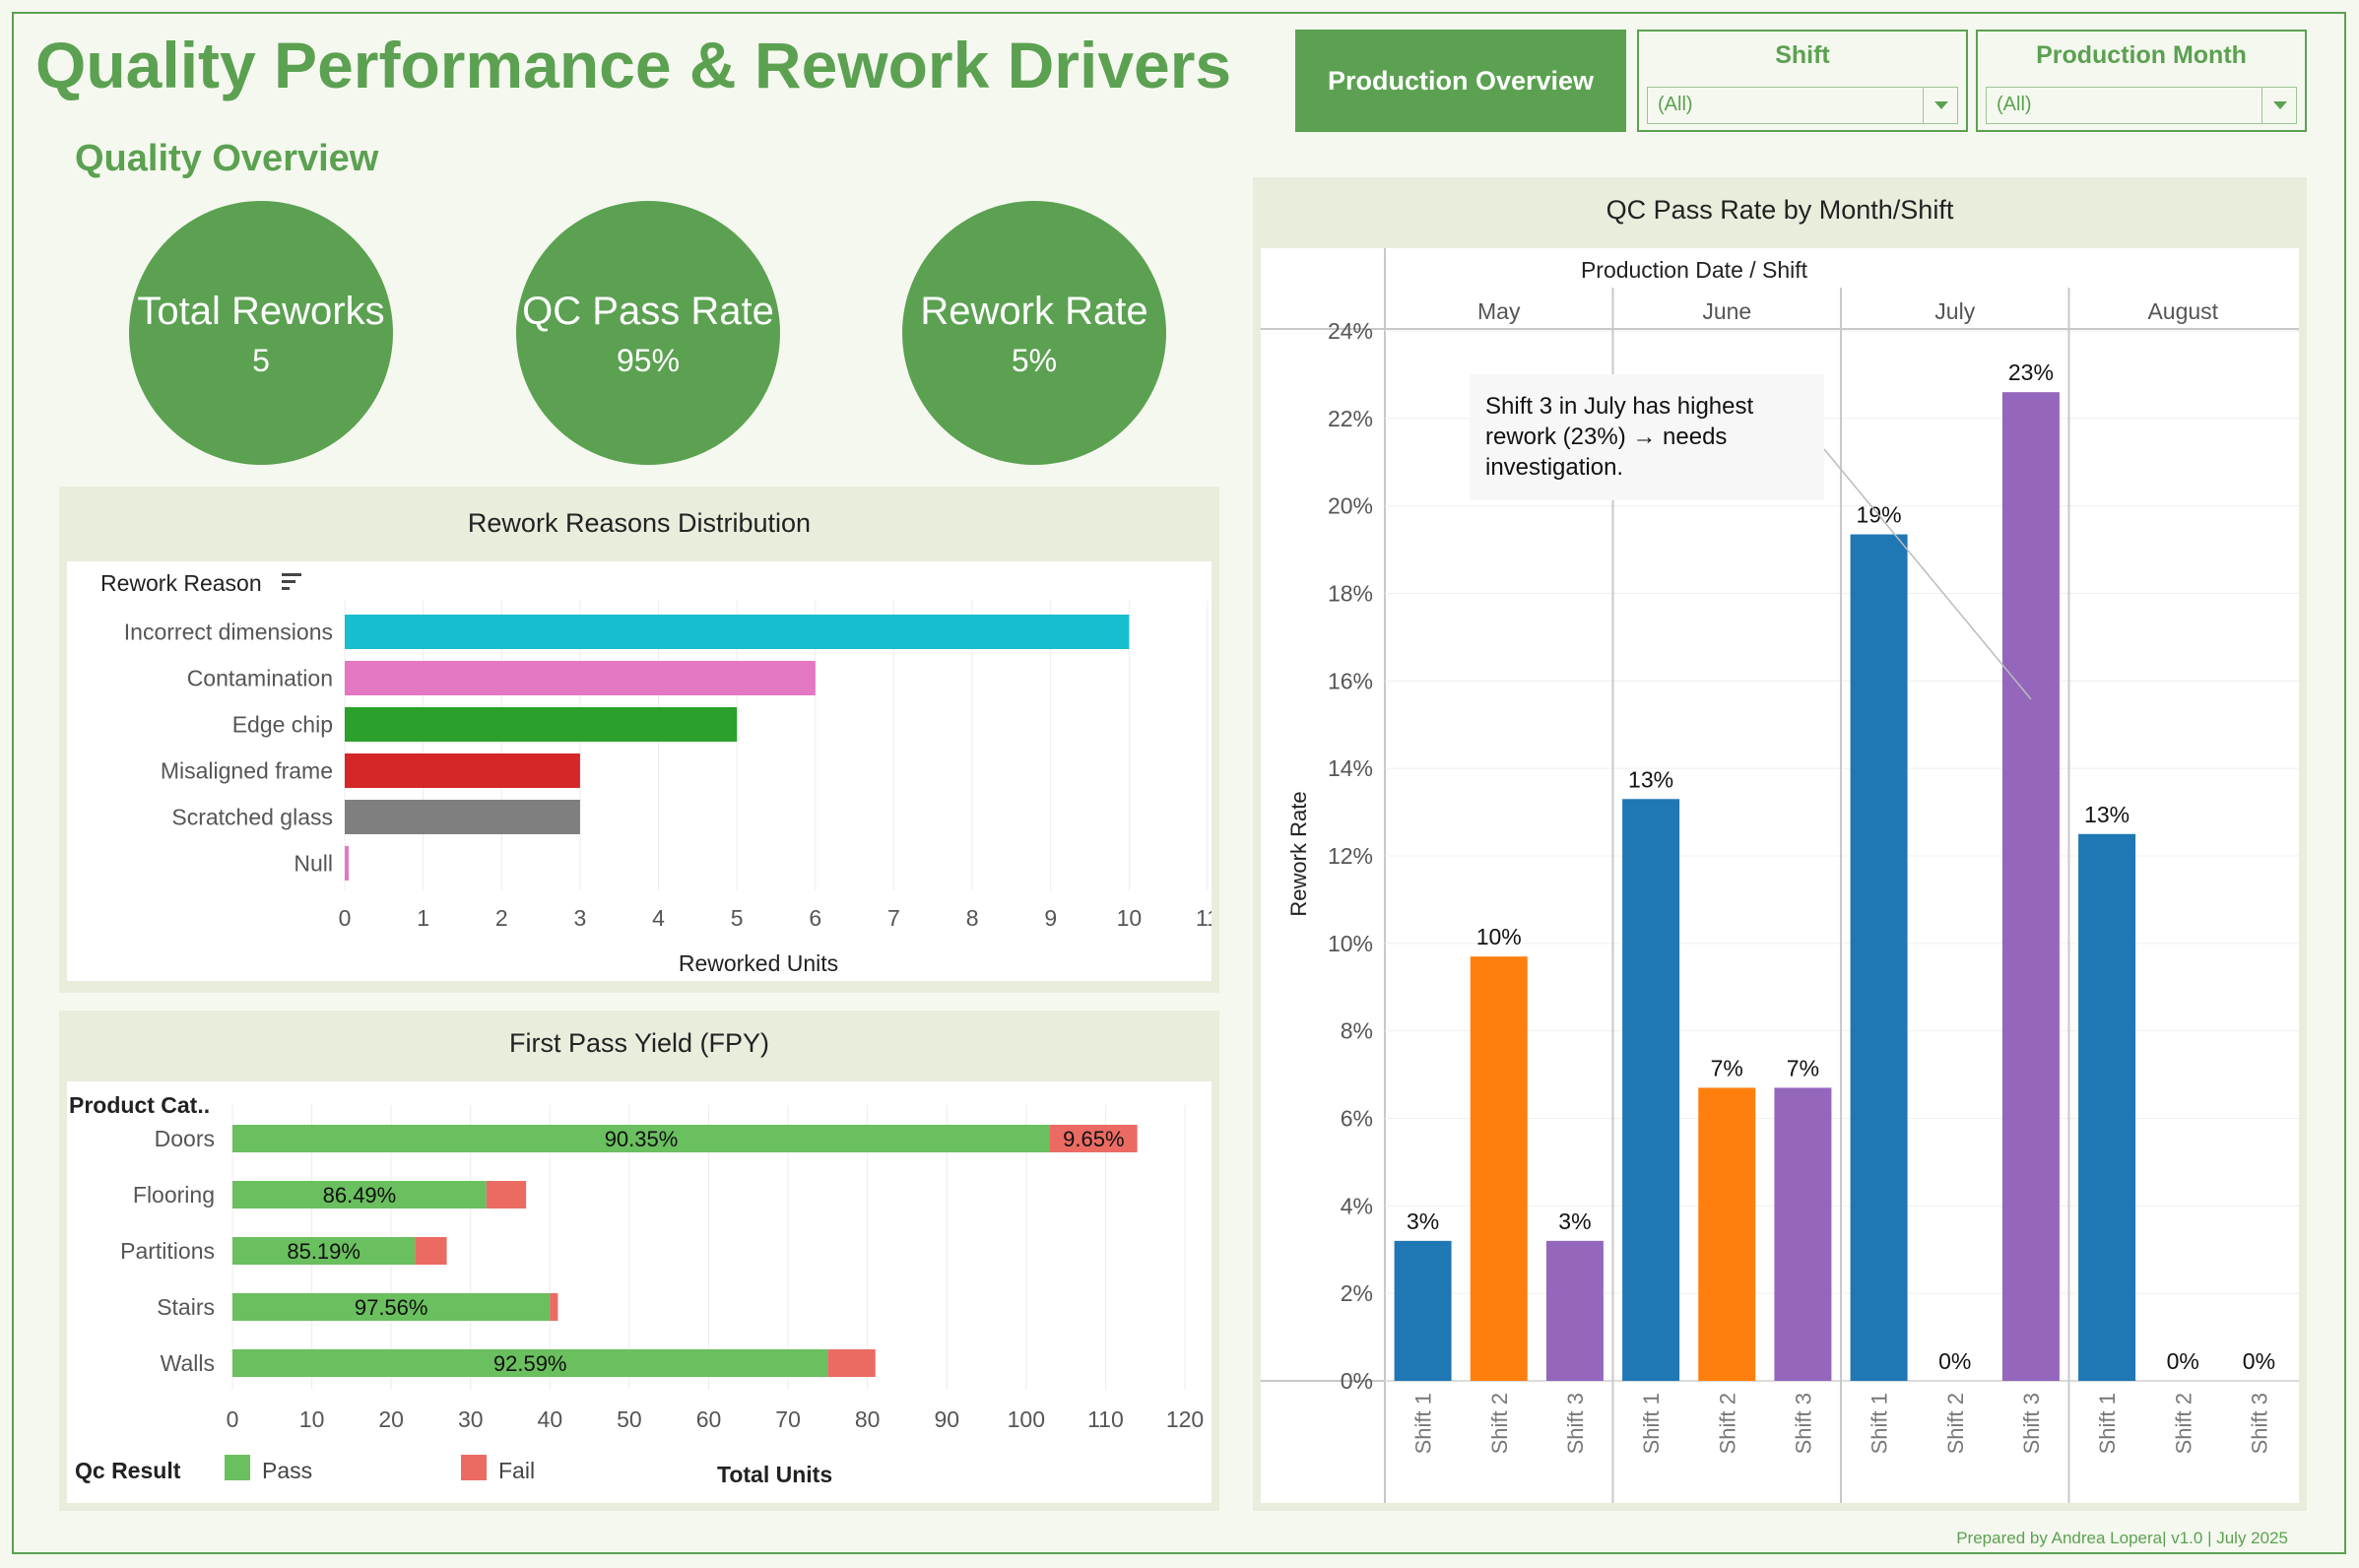 The height and width of the screenshot is (1568, 2359). Describe the element at coordinates (516, 1471) in the screenshot. I see `legend-label-fail: Fail` at that location.